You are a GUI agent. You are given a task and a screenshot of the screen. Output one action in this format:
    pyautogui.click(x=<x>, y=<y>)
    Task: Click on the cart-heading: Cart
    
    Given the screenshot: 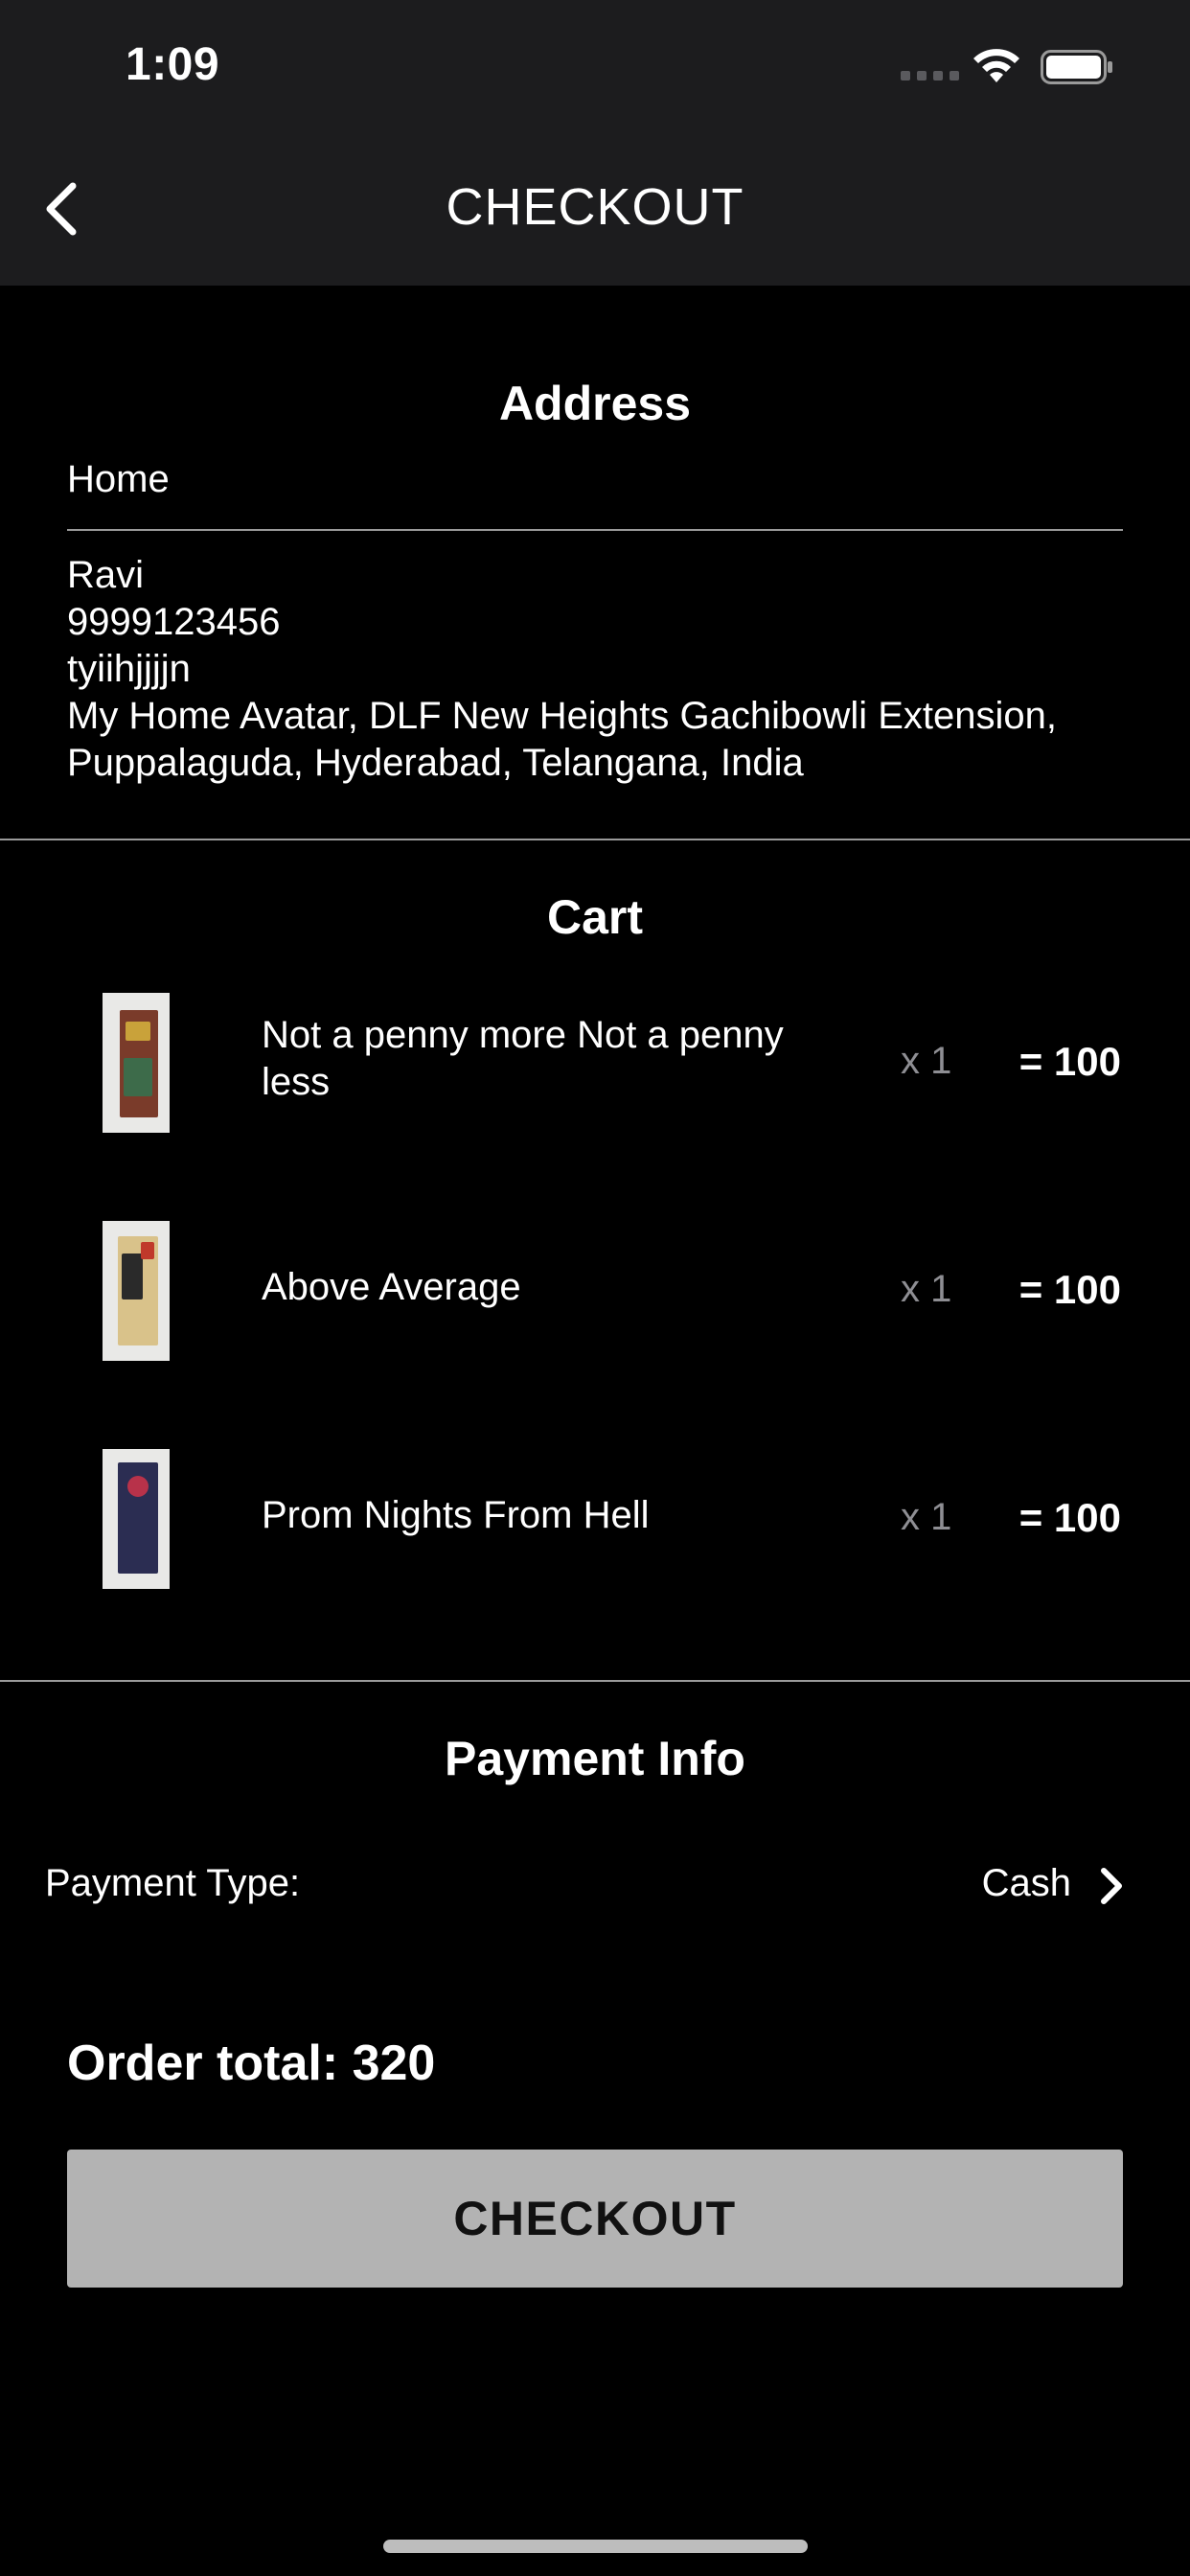 What is the action you would take?
    pyautogui.click(x=595, y=917)
    